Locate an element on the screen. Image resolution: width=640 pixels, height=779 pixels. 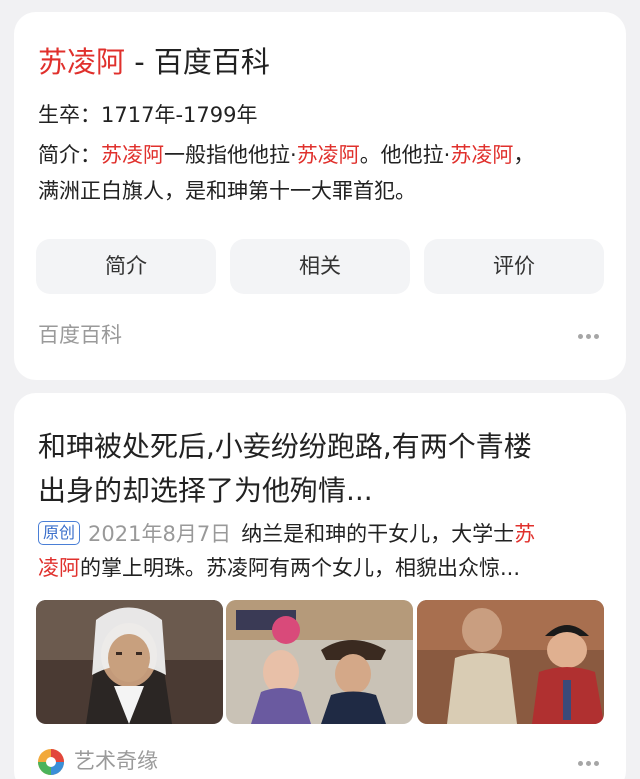
intro-text: ， is located at coordinates (524, 155).